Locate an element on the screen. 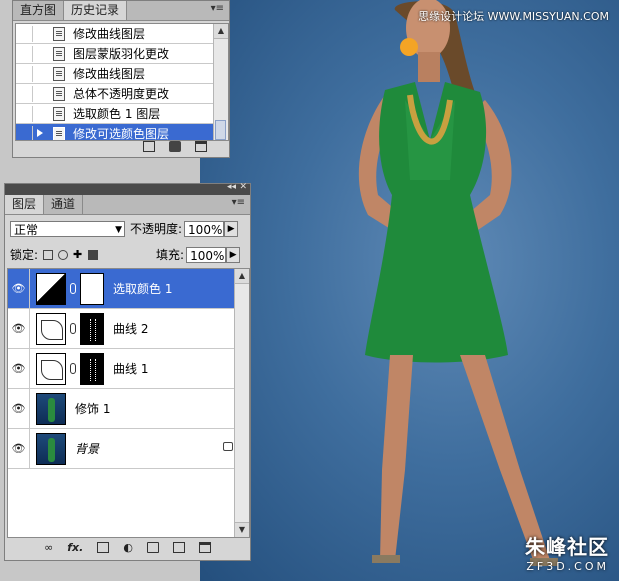 The height and width of the screenshot is (581, 619). watermark-top: 思缘设计论坛 WWW.MISSYUAN.COM is located at coordinates (513, 16).